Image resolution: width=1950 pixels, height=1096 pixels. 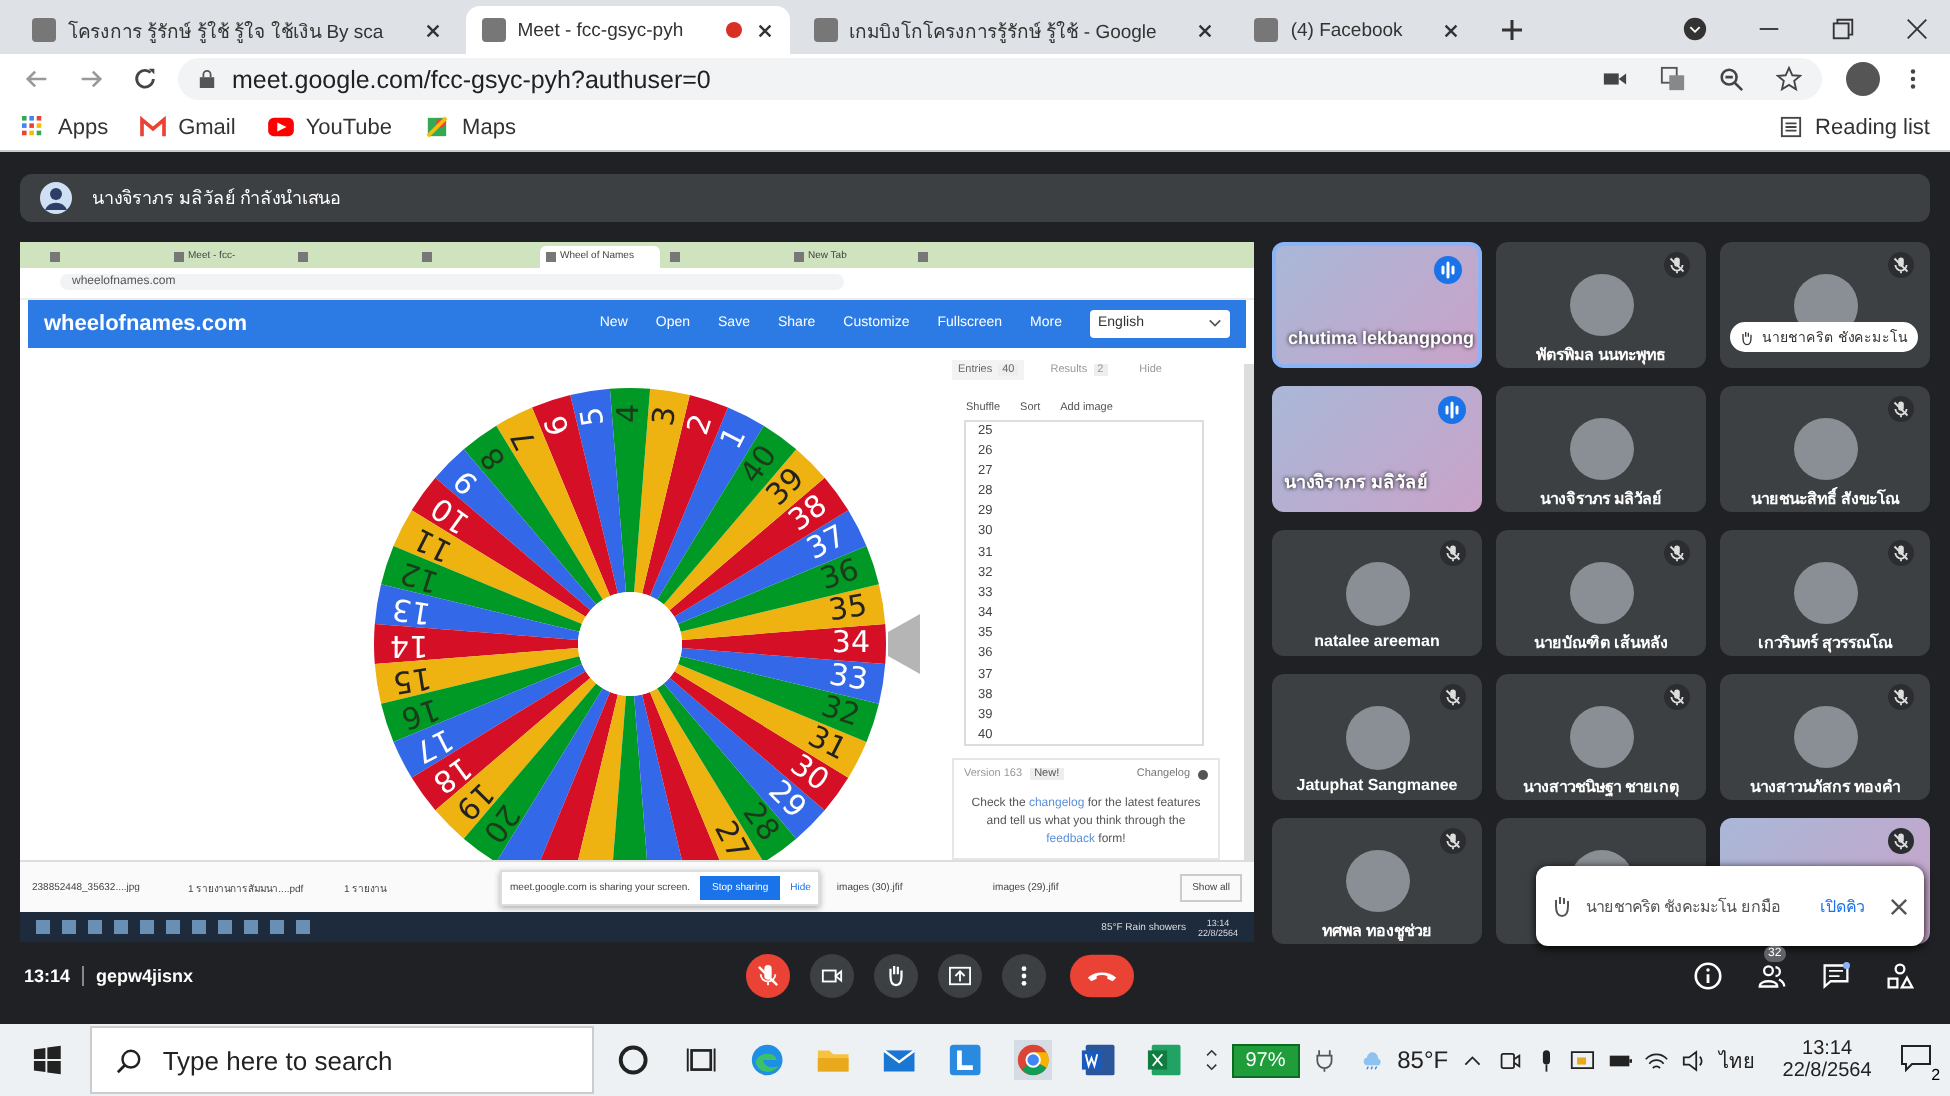 I want to click on participant-name: นายชนะสิทธิ์ สังขะโณ, so click(x=1825, y=499).